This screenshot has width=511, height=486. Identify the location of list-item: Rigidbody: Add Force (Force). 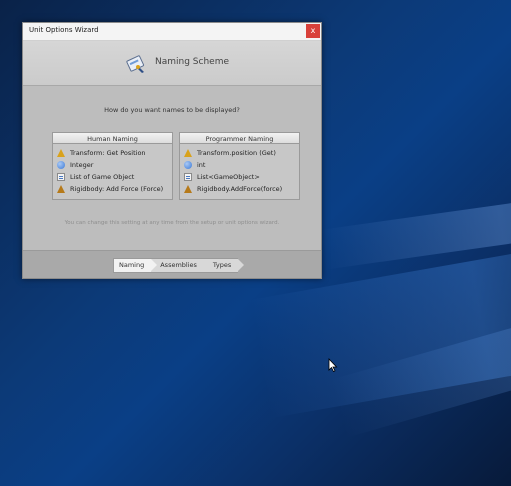
(112, 189).